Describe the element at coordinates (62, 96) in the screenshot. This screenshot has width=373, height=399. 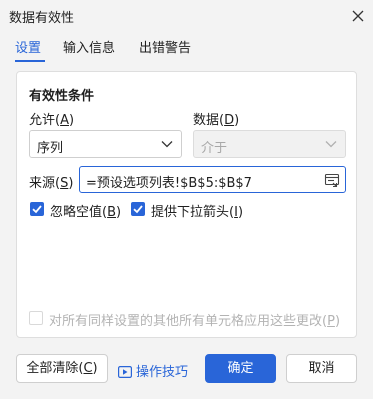
I see `section-title: 有效性条件` at that location.